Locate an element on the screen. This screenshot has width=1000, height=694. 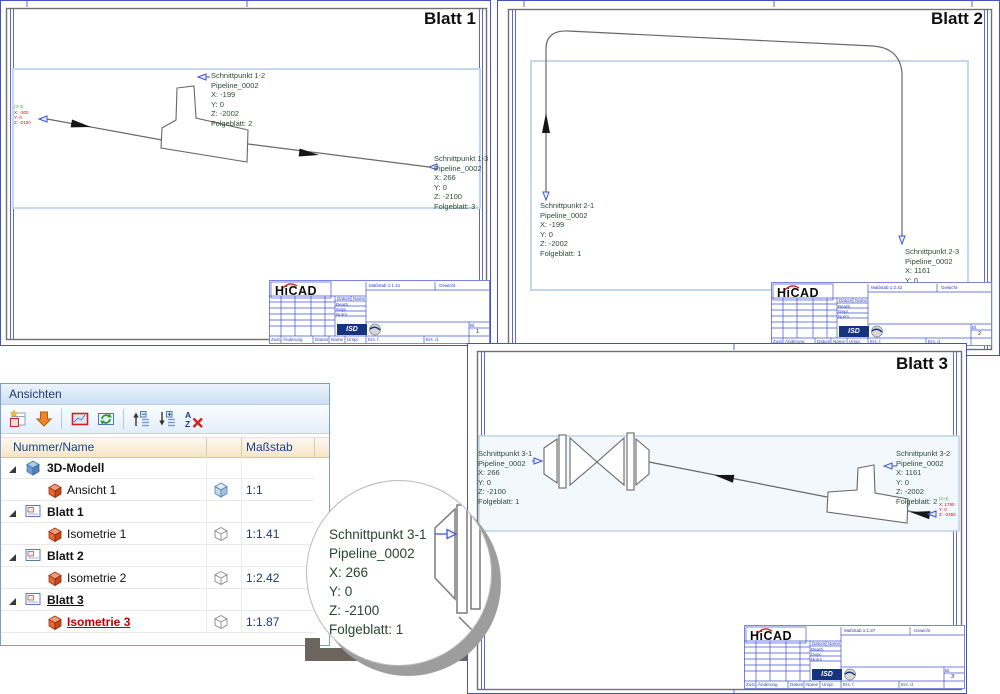
new-view-icon is located at coordinates (17, 419).